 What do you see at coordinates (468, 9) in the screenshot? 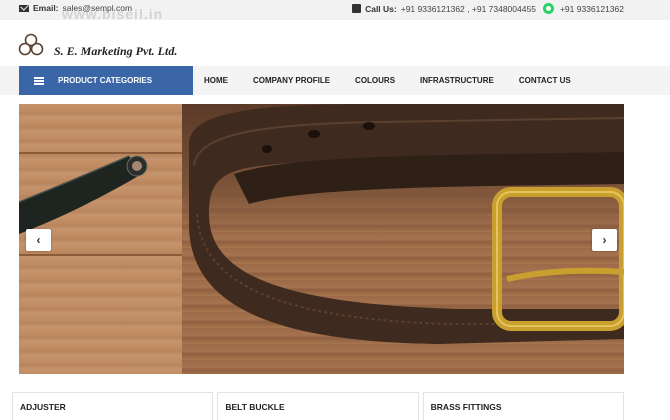
I see `call-numbers: +91 9336121362 , +91 7348004455` at bounding box center [468, 9].